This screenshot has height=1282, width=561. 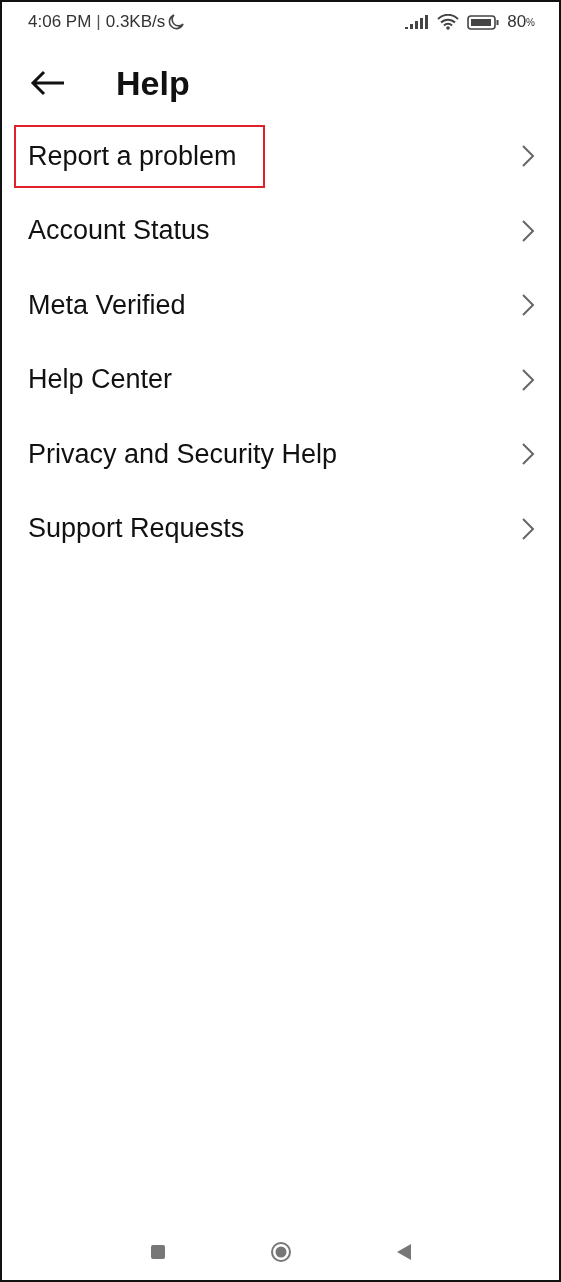 I want to click on highlight-frame: Account Status, so click(x=126, y=231).